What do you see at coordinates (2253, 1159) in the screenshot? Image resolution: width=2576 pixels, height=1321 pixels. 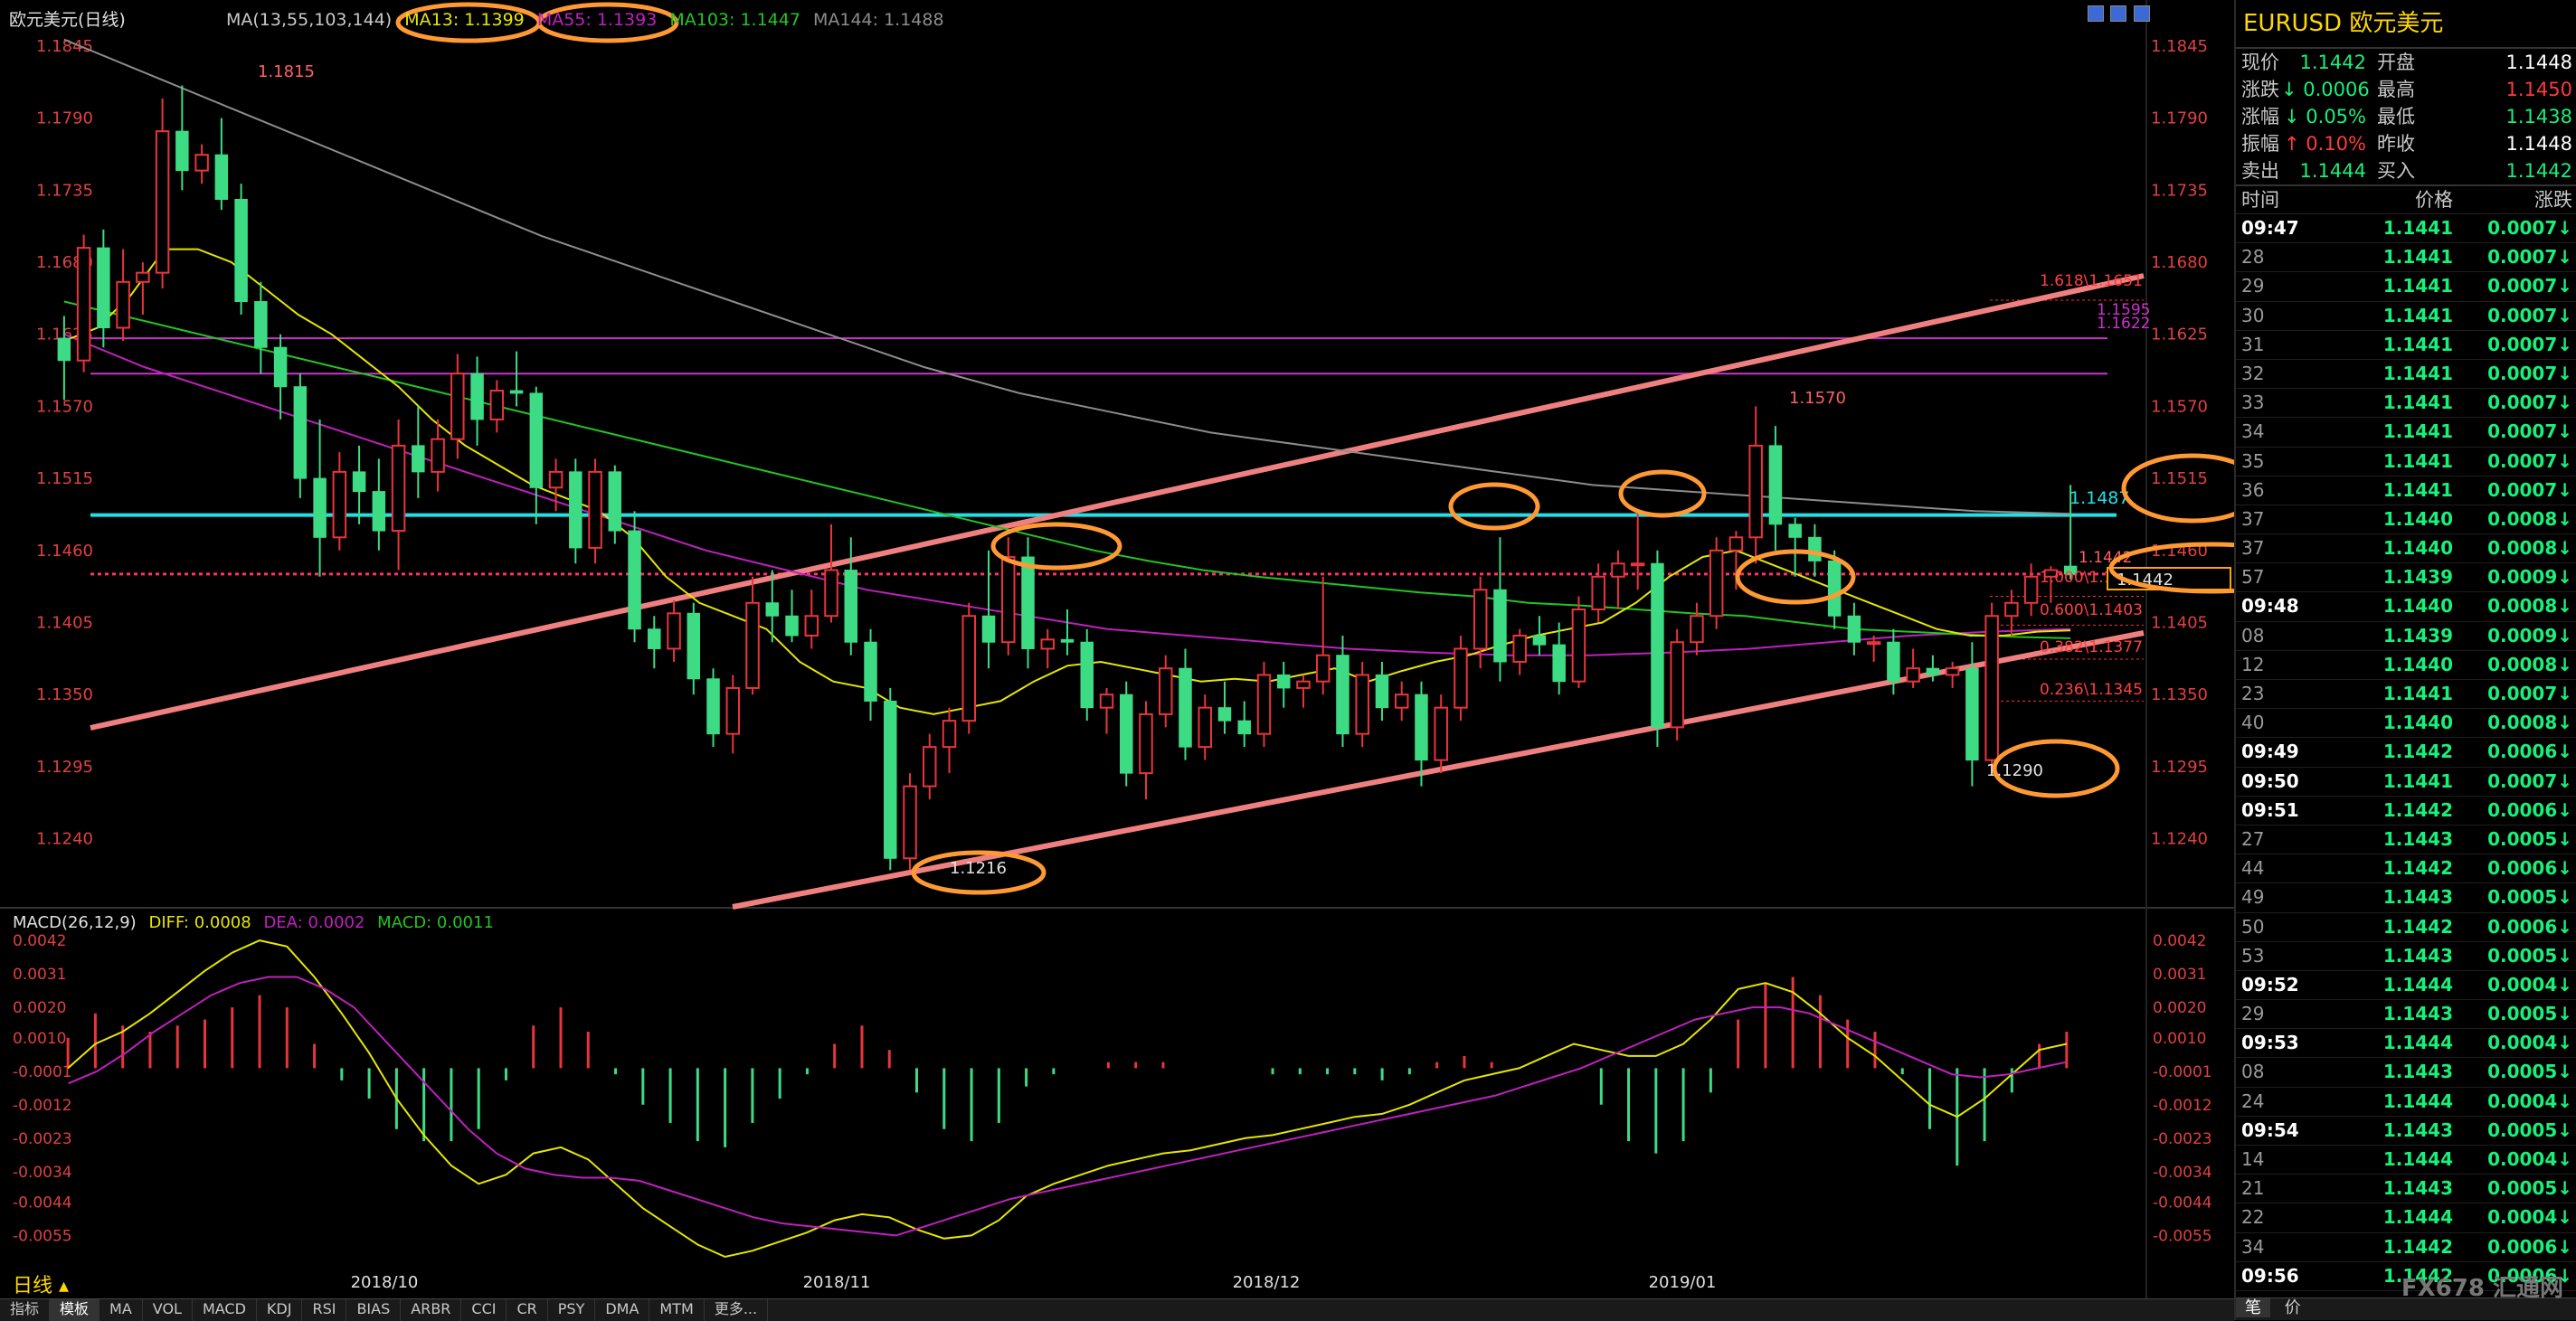 I see `tick-time: 14` at bounding box center [2253, 1159].